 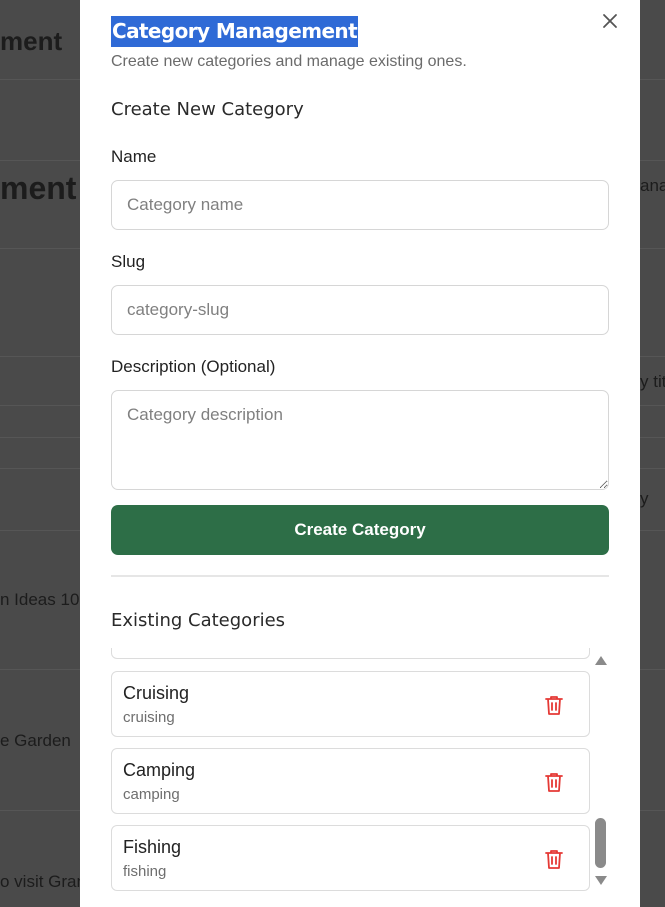 I want to click on bg-right-text: y tit, so click(x=652, y=381).